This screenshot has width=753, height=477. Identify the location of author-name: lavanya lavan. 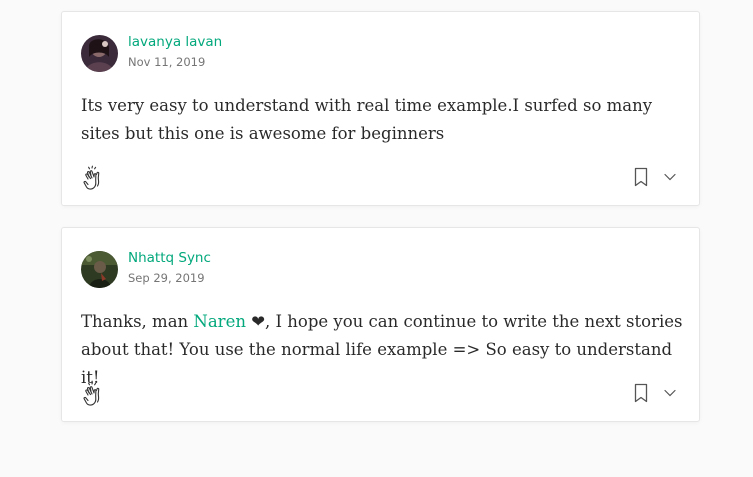
(175, 42).